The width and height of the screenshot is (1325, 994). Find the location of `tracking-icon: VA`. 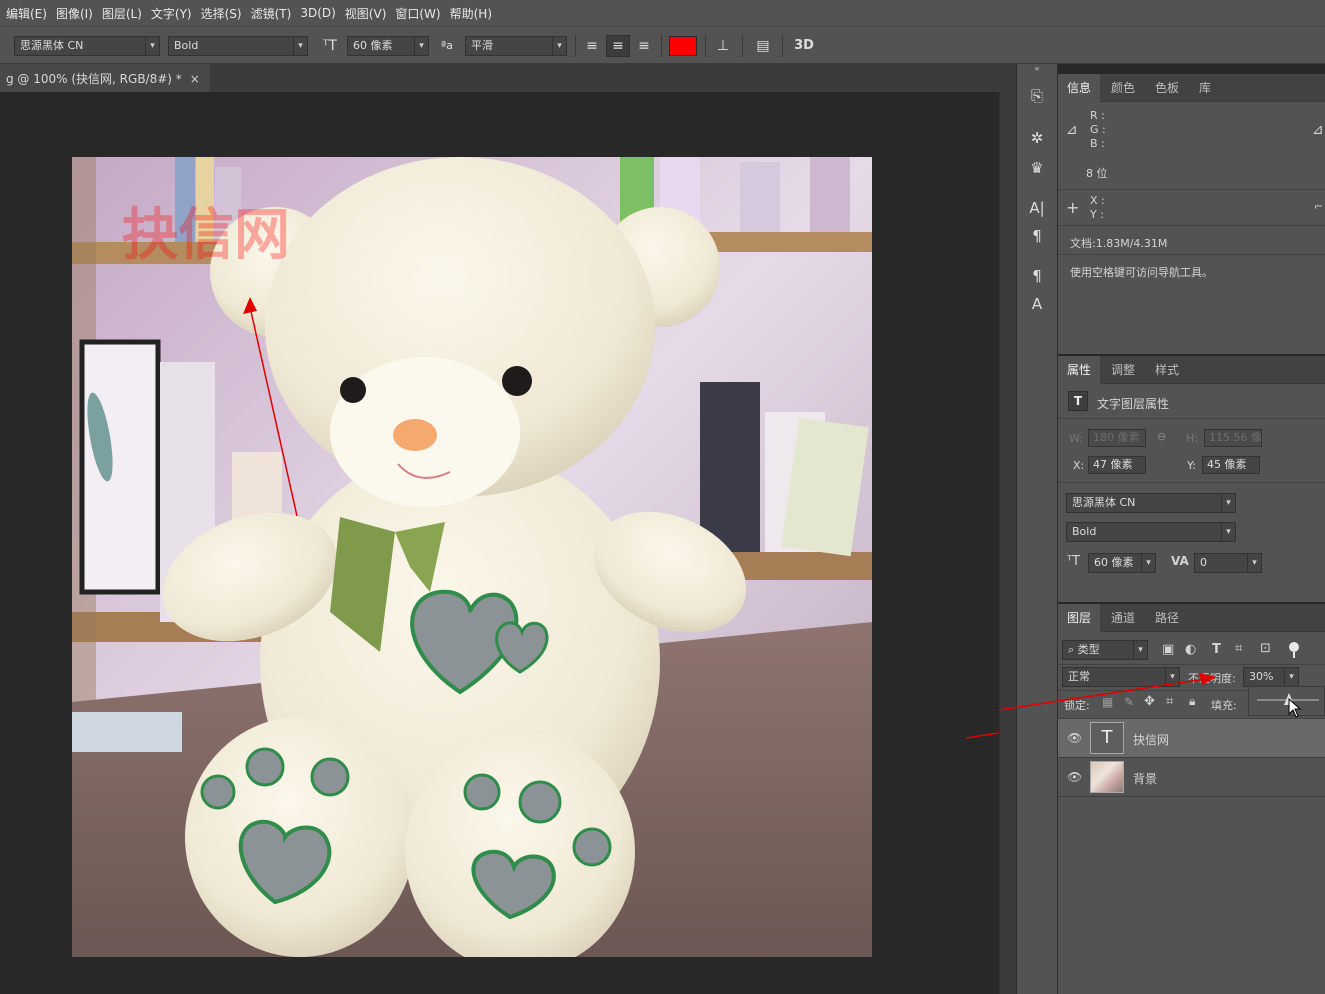

tracking-icon: VA is located at coordinates (1180, 561).